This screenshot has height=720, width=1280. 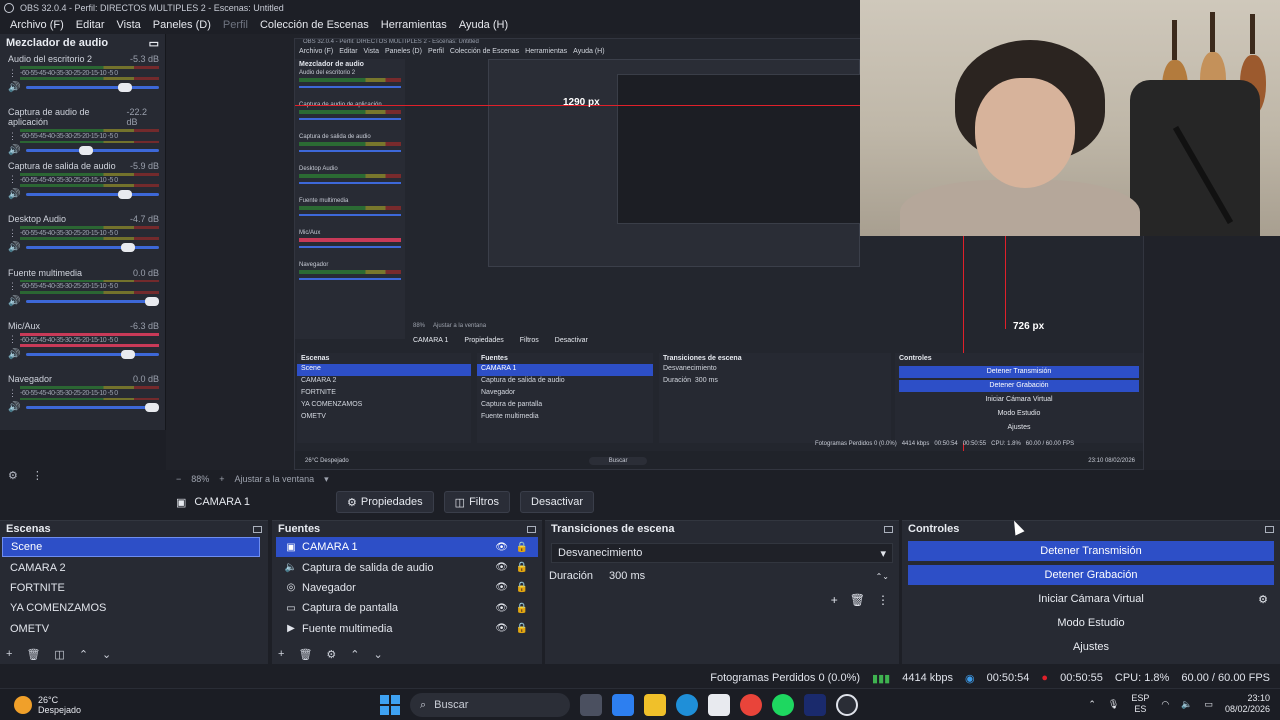 What do you see at coordinates (235, 25) in the screenshot?
I see `menu-item: Perfil` at bounding box center [235, 25].